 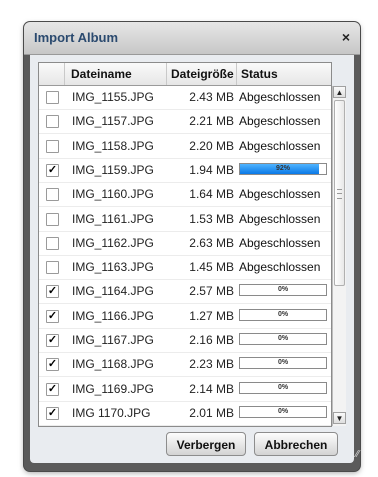 What do you see at coordinates (211, 315) in the screenshot?
I see `row-filesize: 1.27 MB` at bounding box center [211, 315].